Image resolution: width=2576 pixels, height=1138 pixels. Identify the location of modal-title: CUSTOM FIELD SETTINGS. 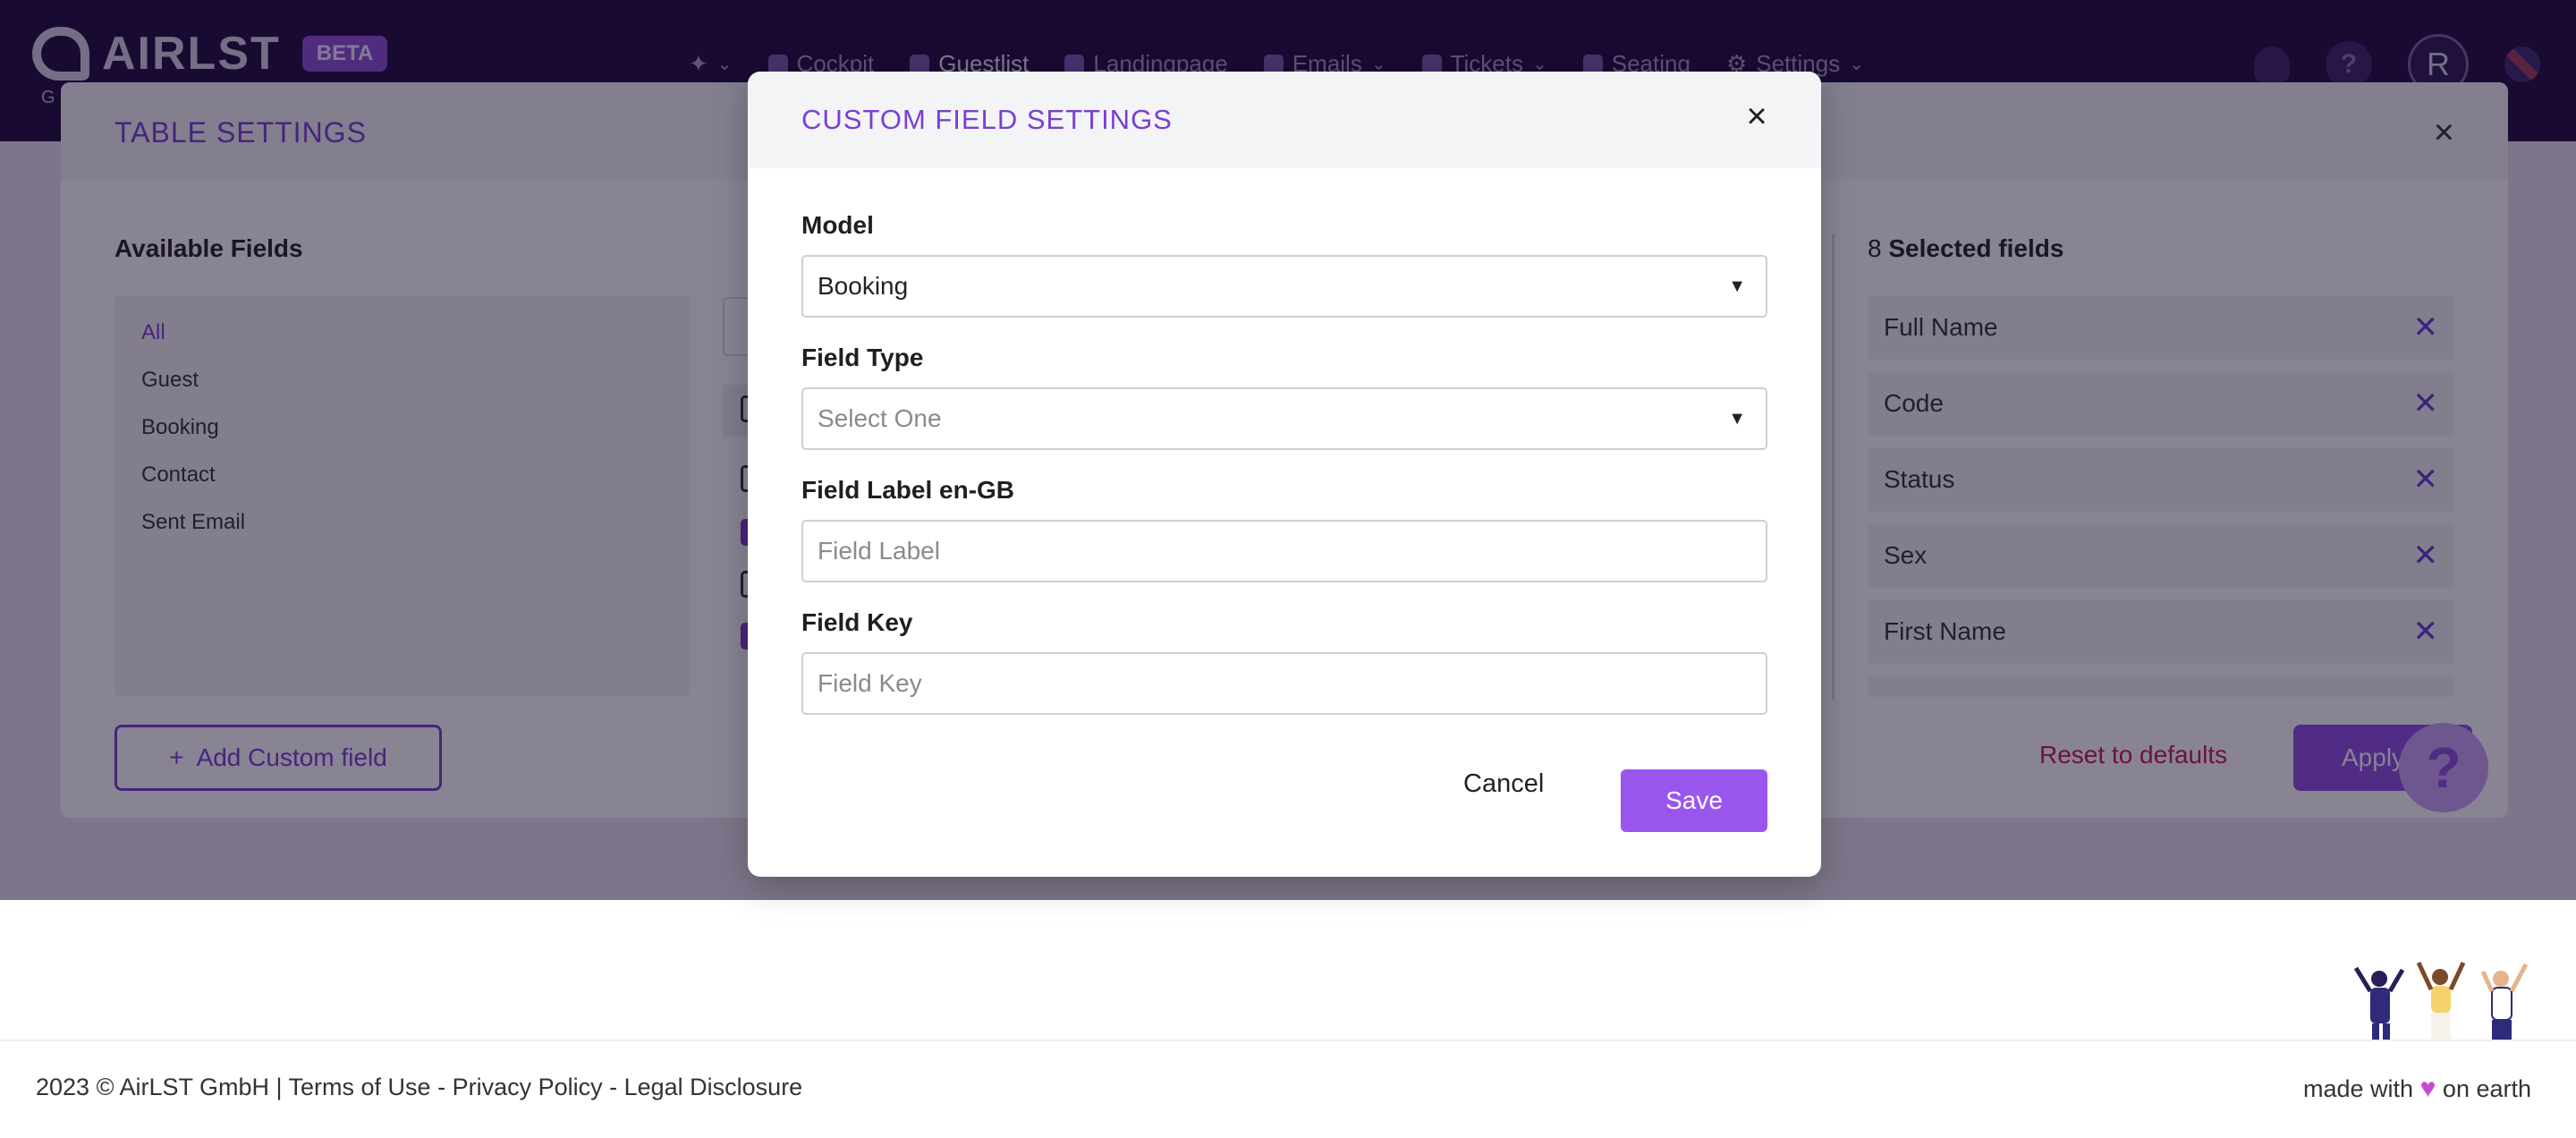
(987, 119).